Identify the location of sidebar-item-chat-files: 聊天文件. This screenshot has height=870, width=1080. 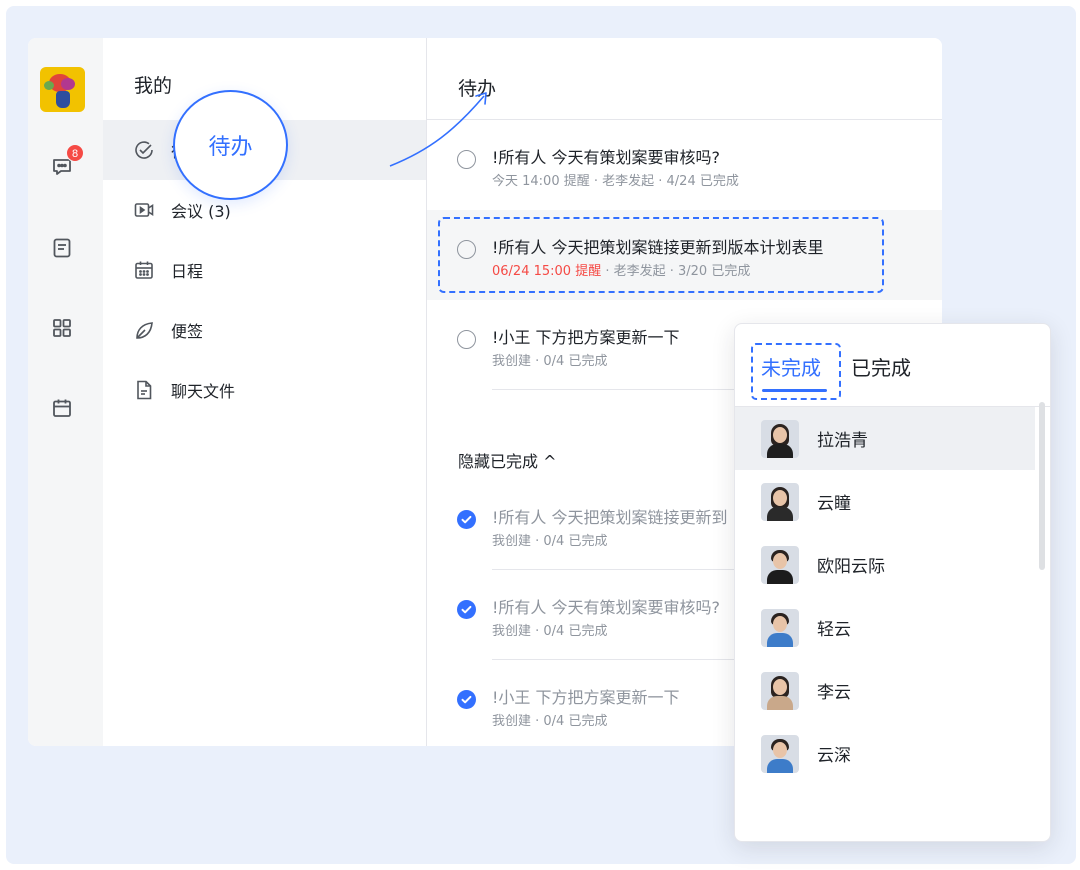
(264, 390).